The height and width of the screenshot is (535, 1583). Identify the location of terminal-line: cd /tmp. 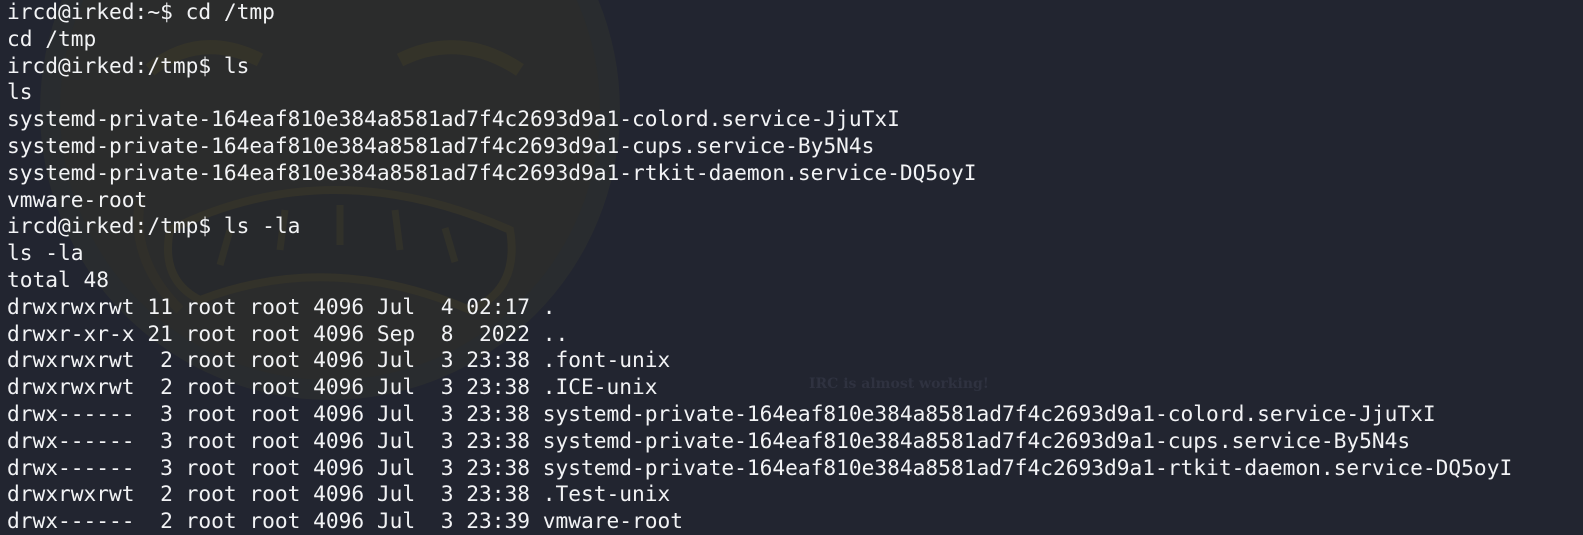
(52, 38).